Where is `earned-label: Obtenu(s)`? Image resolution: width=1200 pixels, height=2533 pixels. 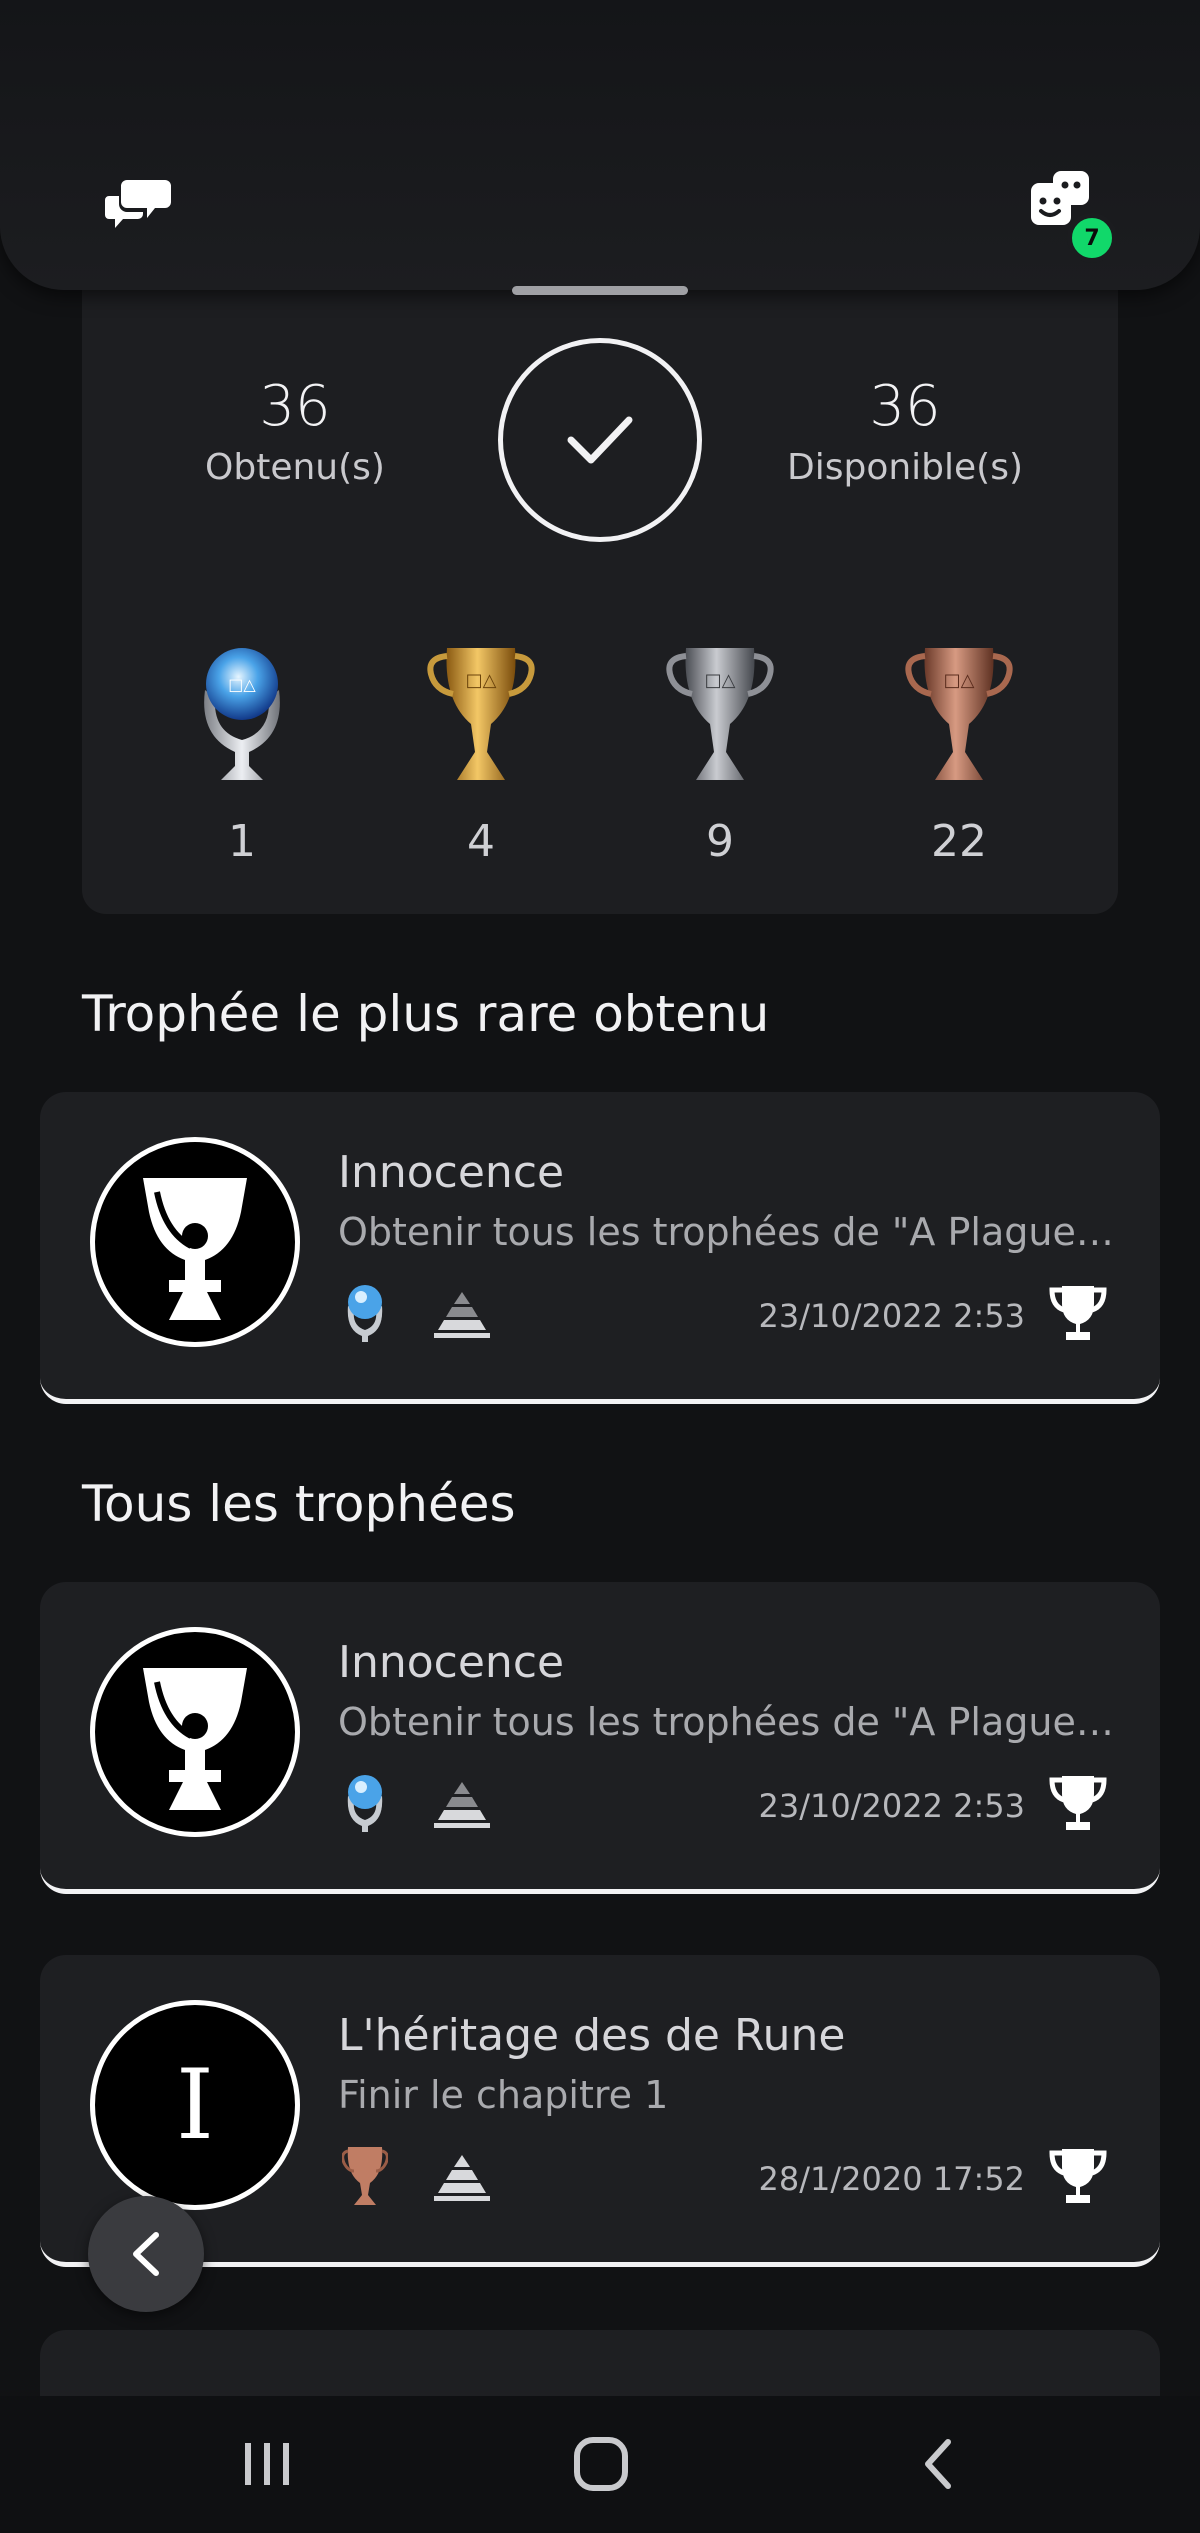
earned-label: Obtenu(s) is located at coordinates (295, 467).